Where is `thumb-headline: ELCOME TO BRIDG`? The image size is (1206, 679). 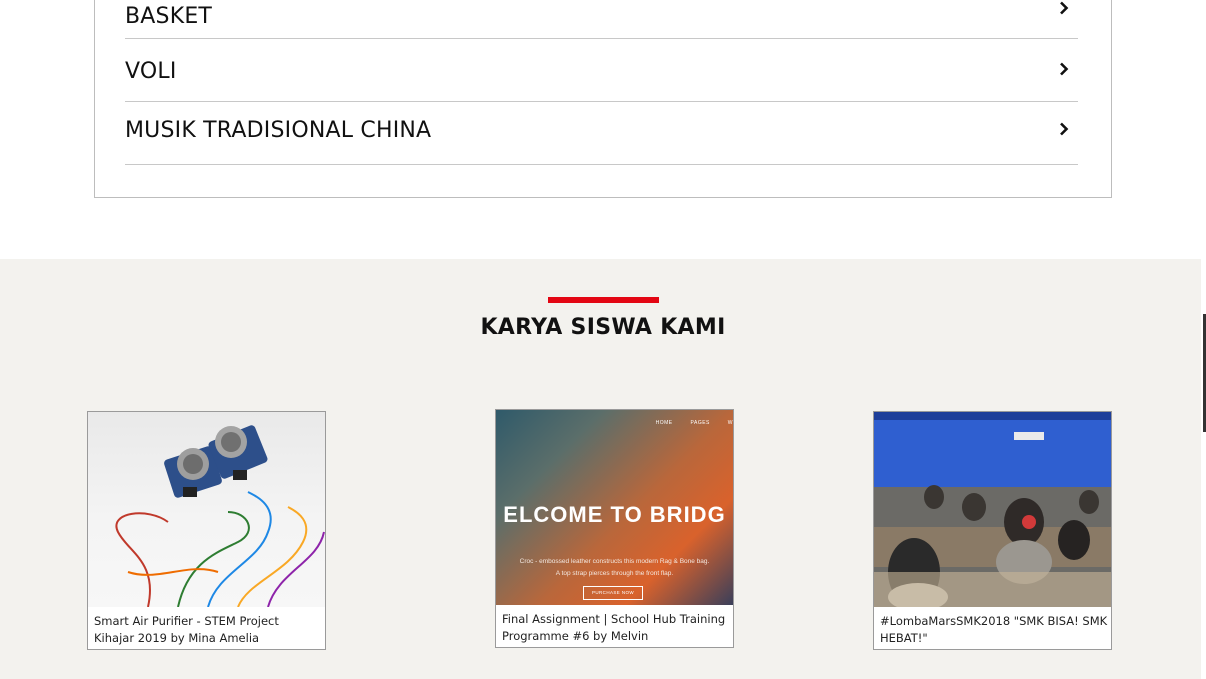
thumb-headline: ELCOME TO BRIDG is located at coordinates (614, 514).